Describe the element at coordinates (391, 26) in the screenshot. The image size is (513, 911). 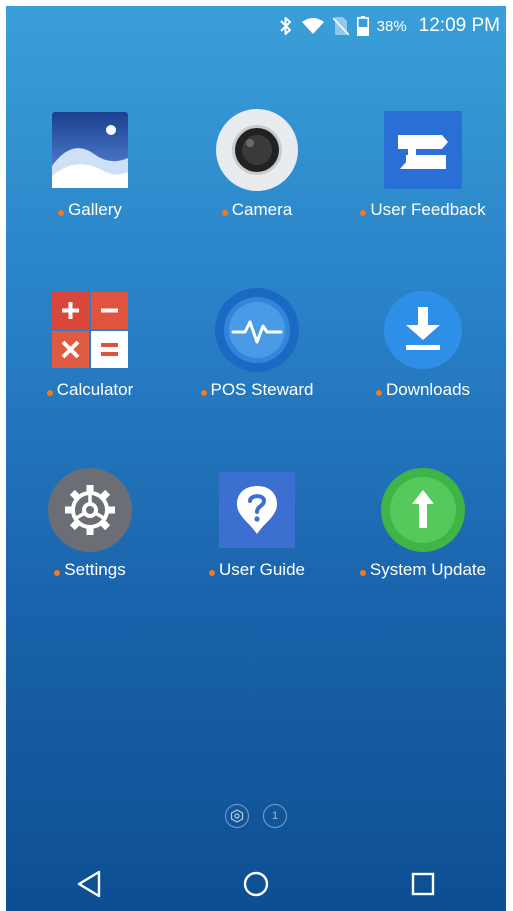
I see `battery-percent: 38%` at that location.